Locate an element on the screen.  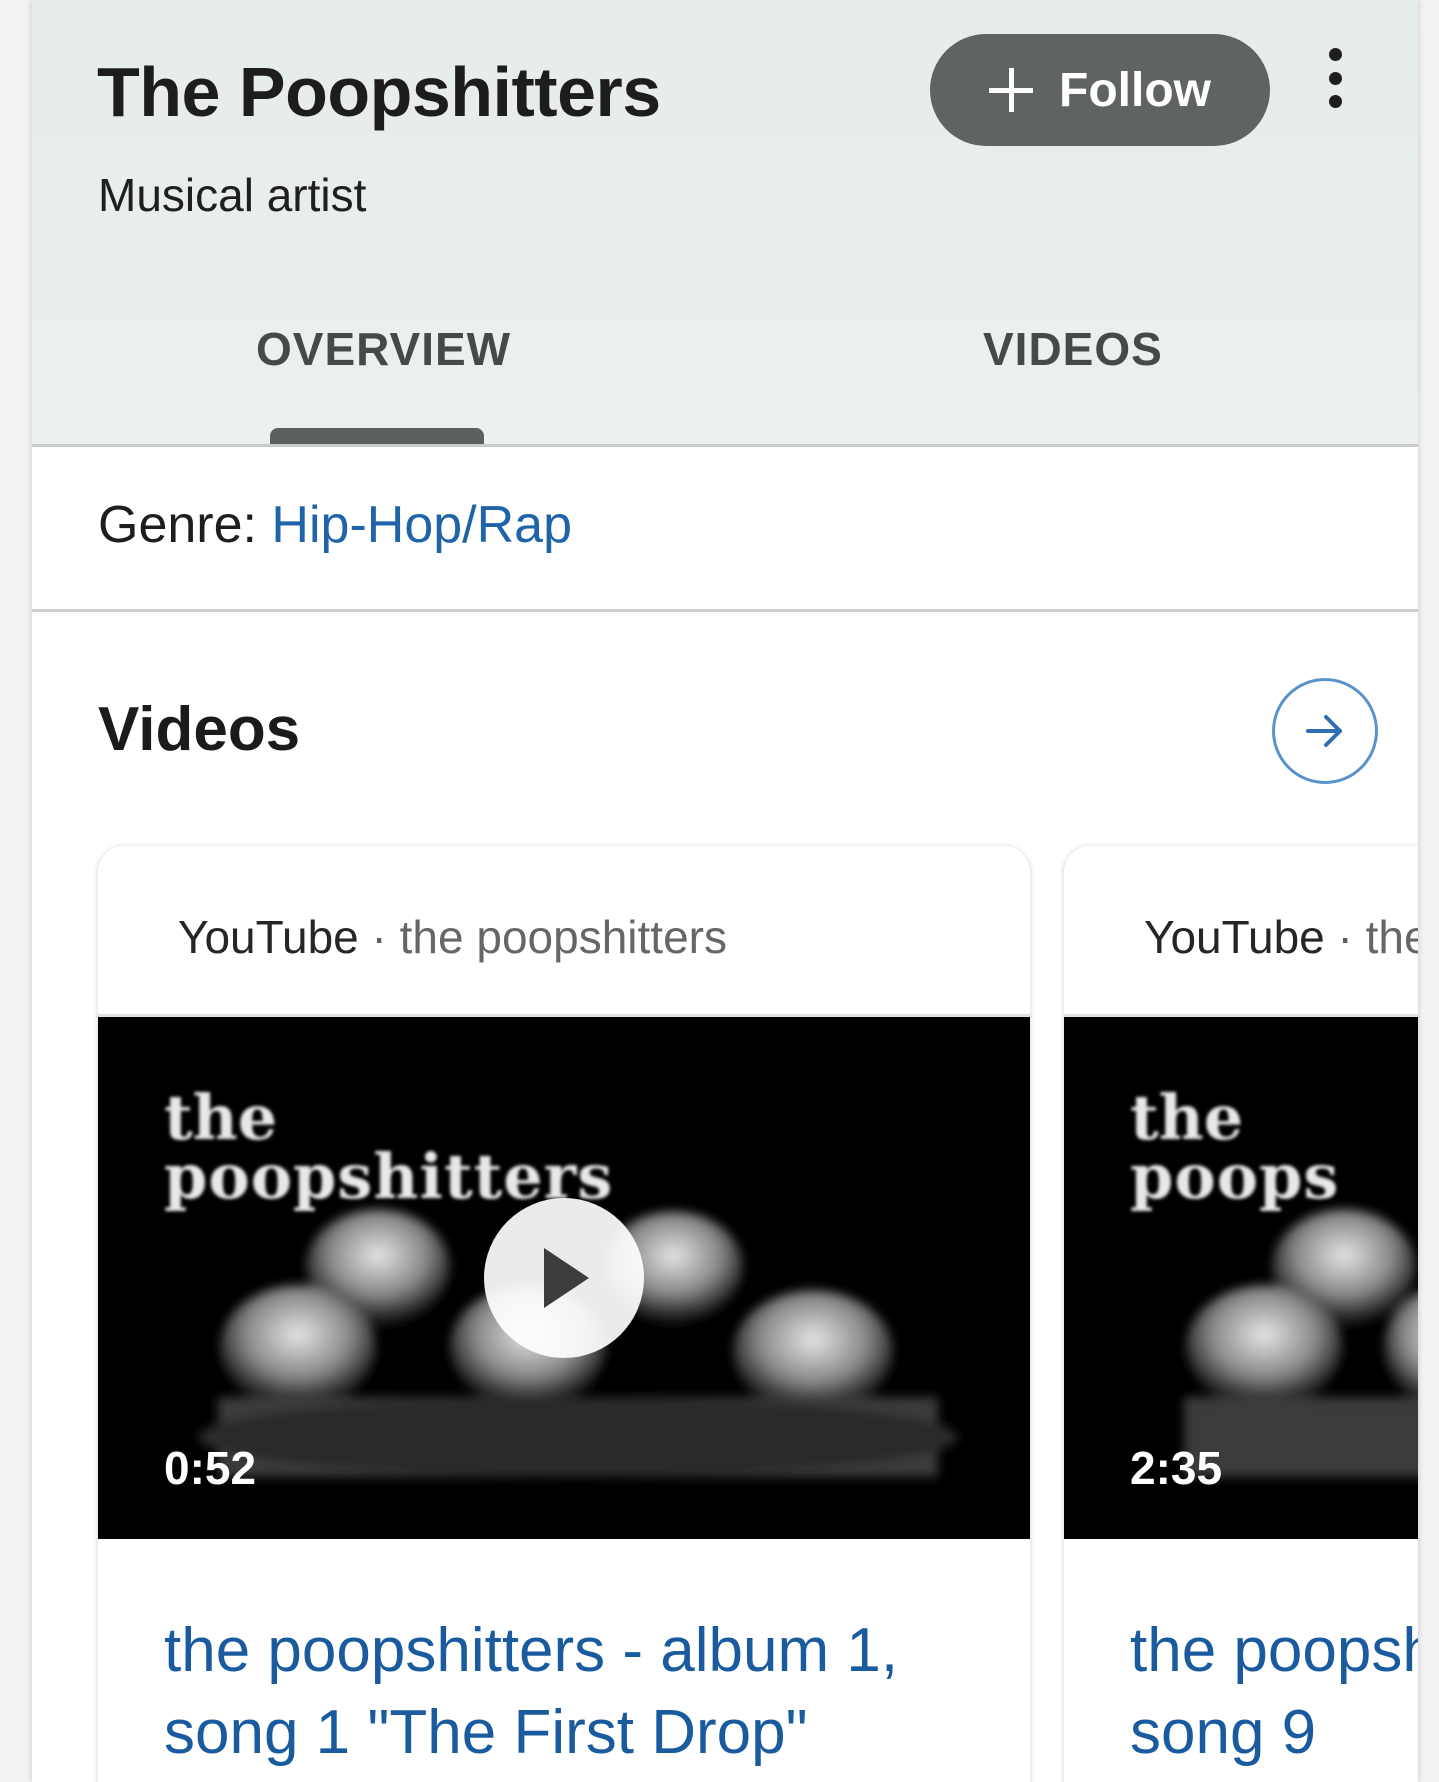
genre-field: Genre: Hip-Hop/Rap is located at coordinates (335, 525).